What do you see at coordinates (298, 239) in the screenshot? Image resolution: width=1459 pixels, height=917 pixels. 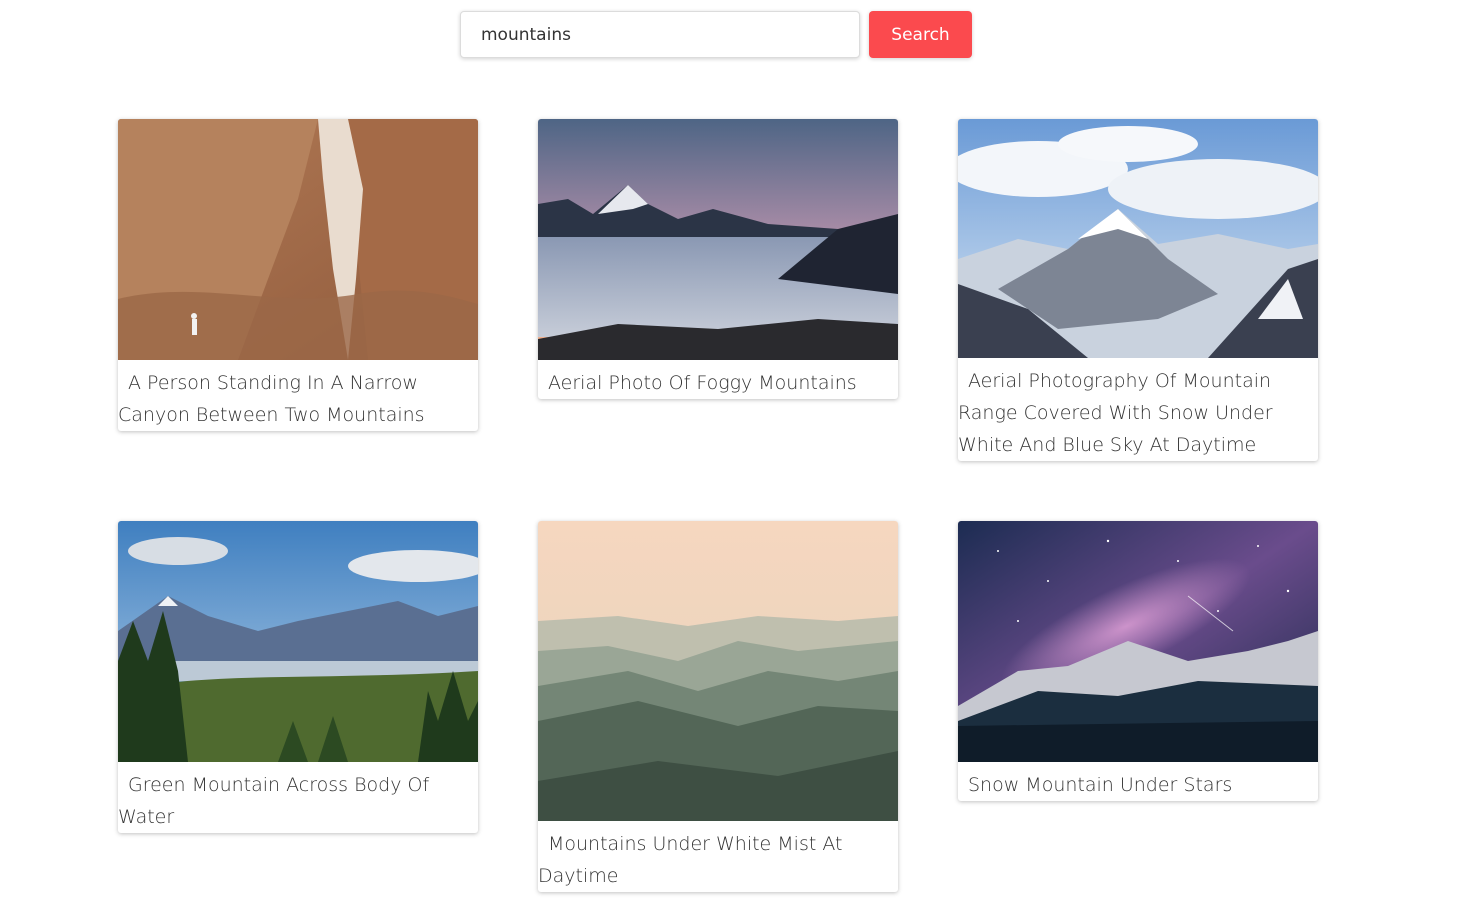 I see `canyon-photo` at bounding box center [298, 239].